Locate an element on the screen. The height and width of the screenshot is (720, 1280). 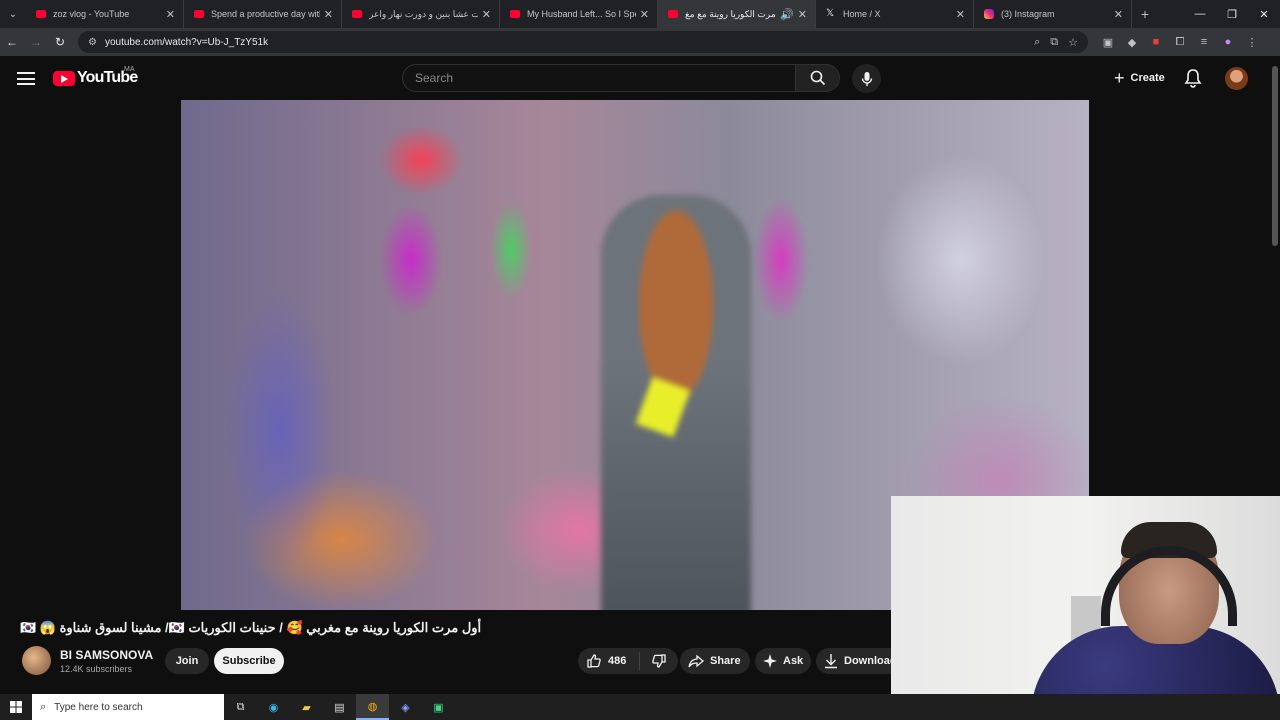
new-tab-icon: + is located at coordinates (1145, 14).